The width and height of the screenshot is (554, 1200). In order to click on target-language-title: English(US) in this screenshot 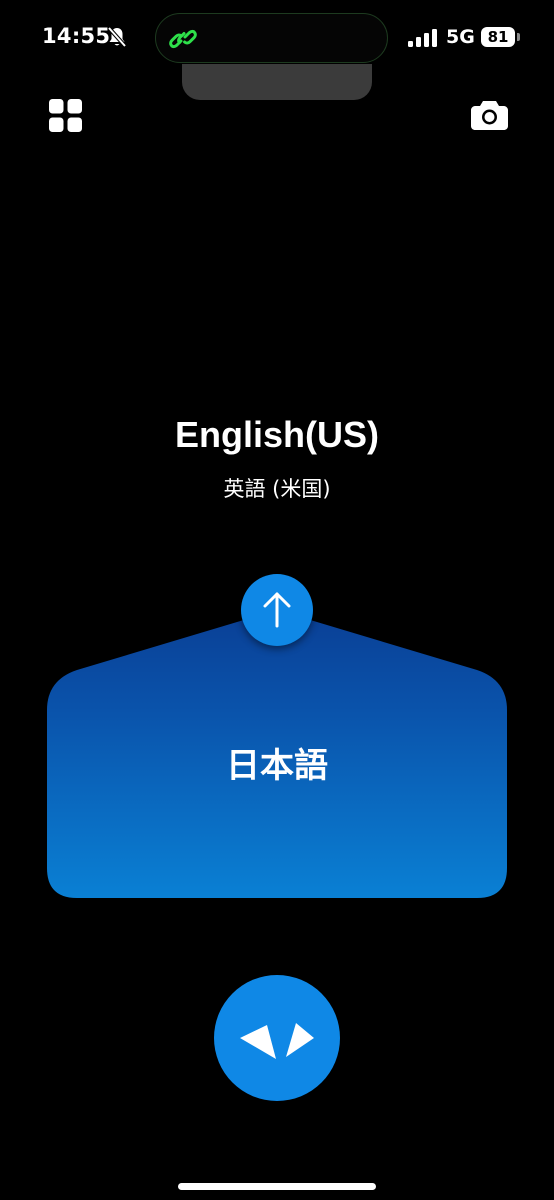, I will do `click(277, 435)`.